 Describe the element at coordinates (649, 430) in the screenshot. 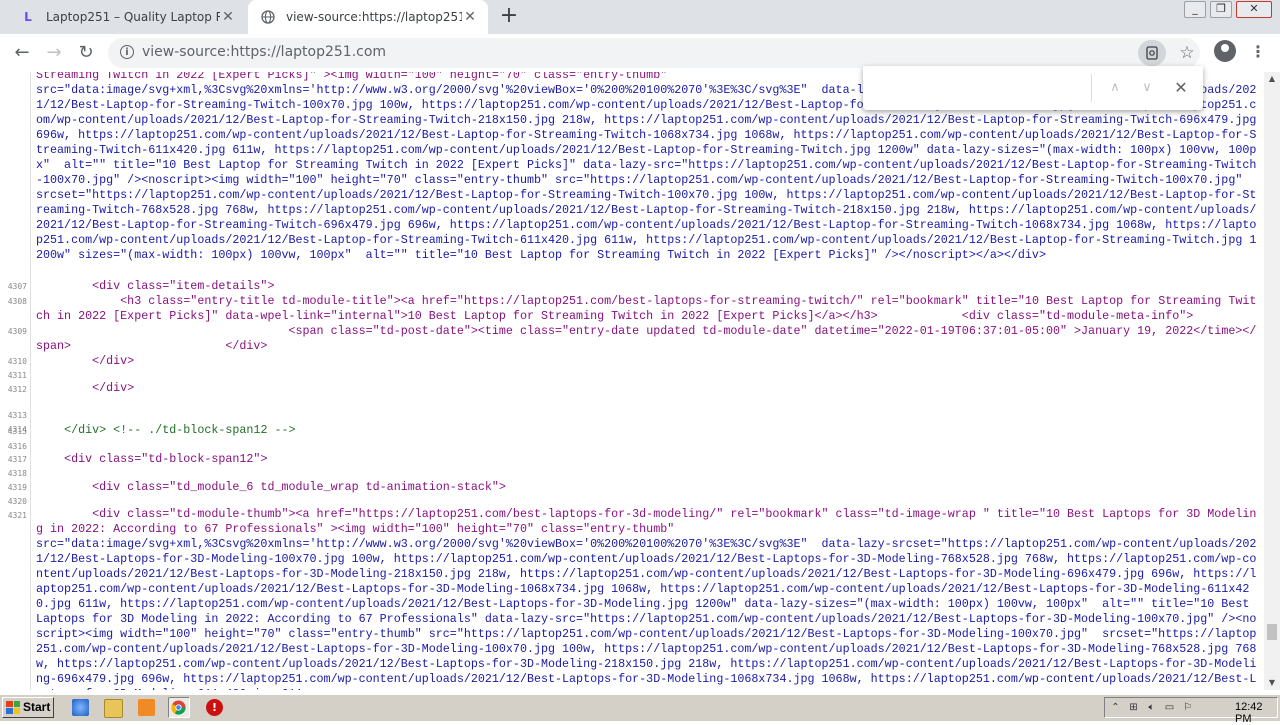

I see `source-comment-line: </div> <!-- ./td-block-span12 -->` at that location.